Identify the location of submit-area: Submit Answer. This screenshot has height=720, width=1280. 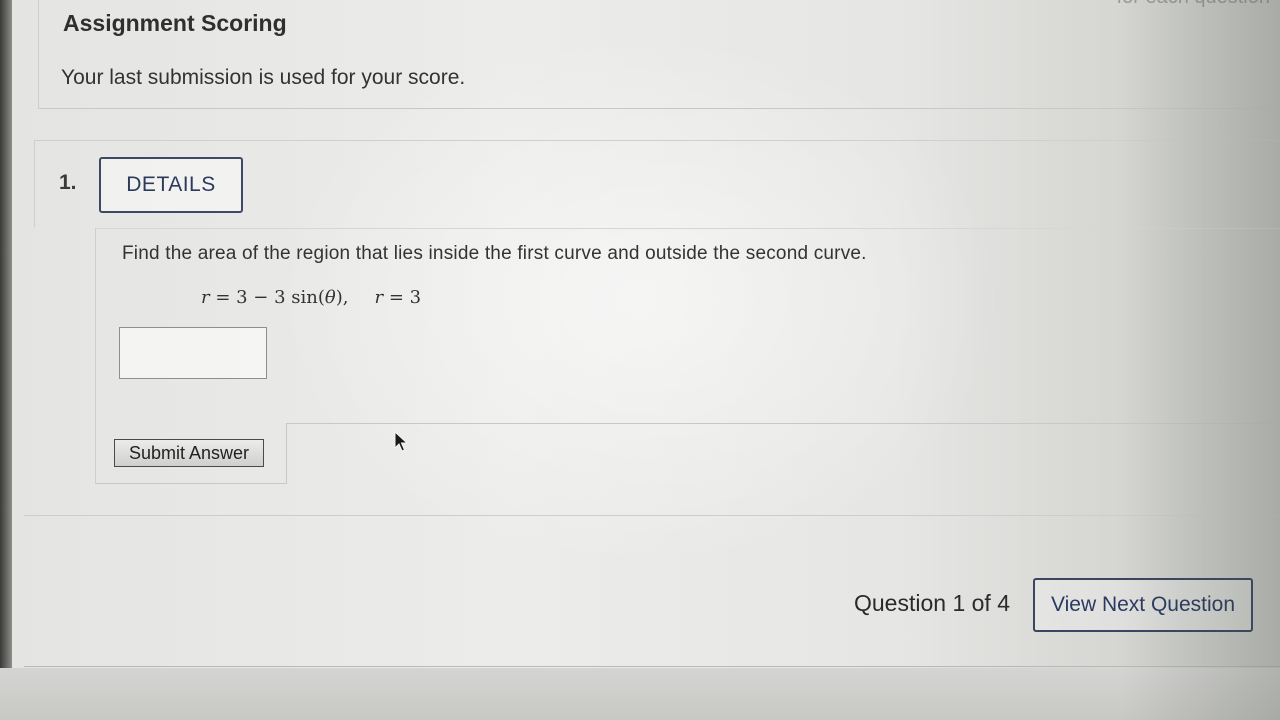
(191, 453).